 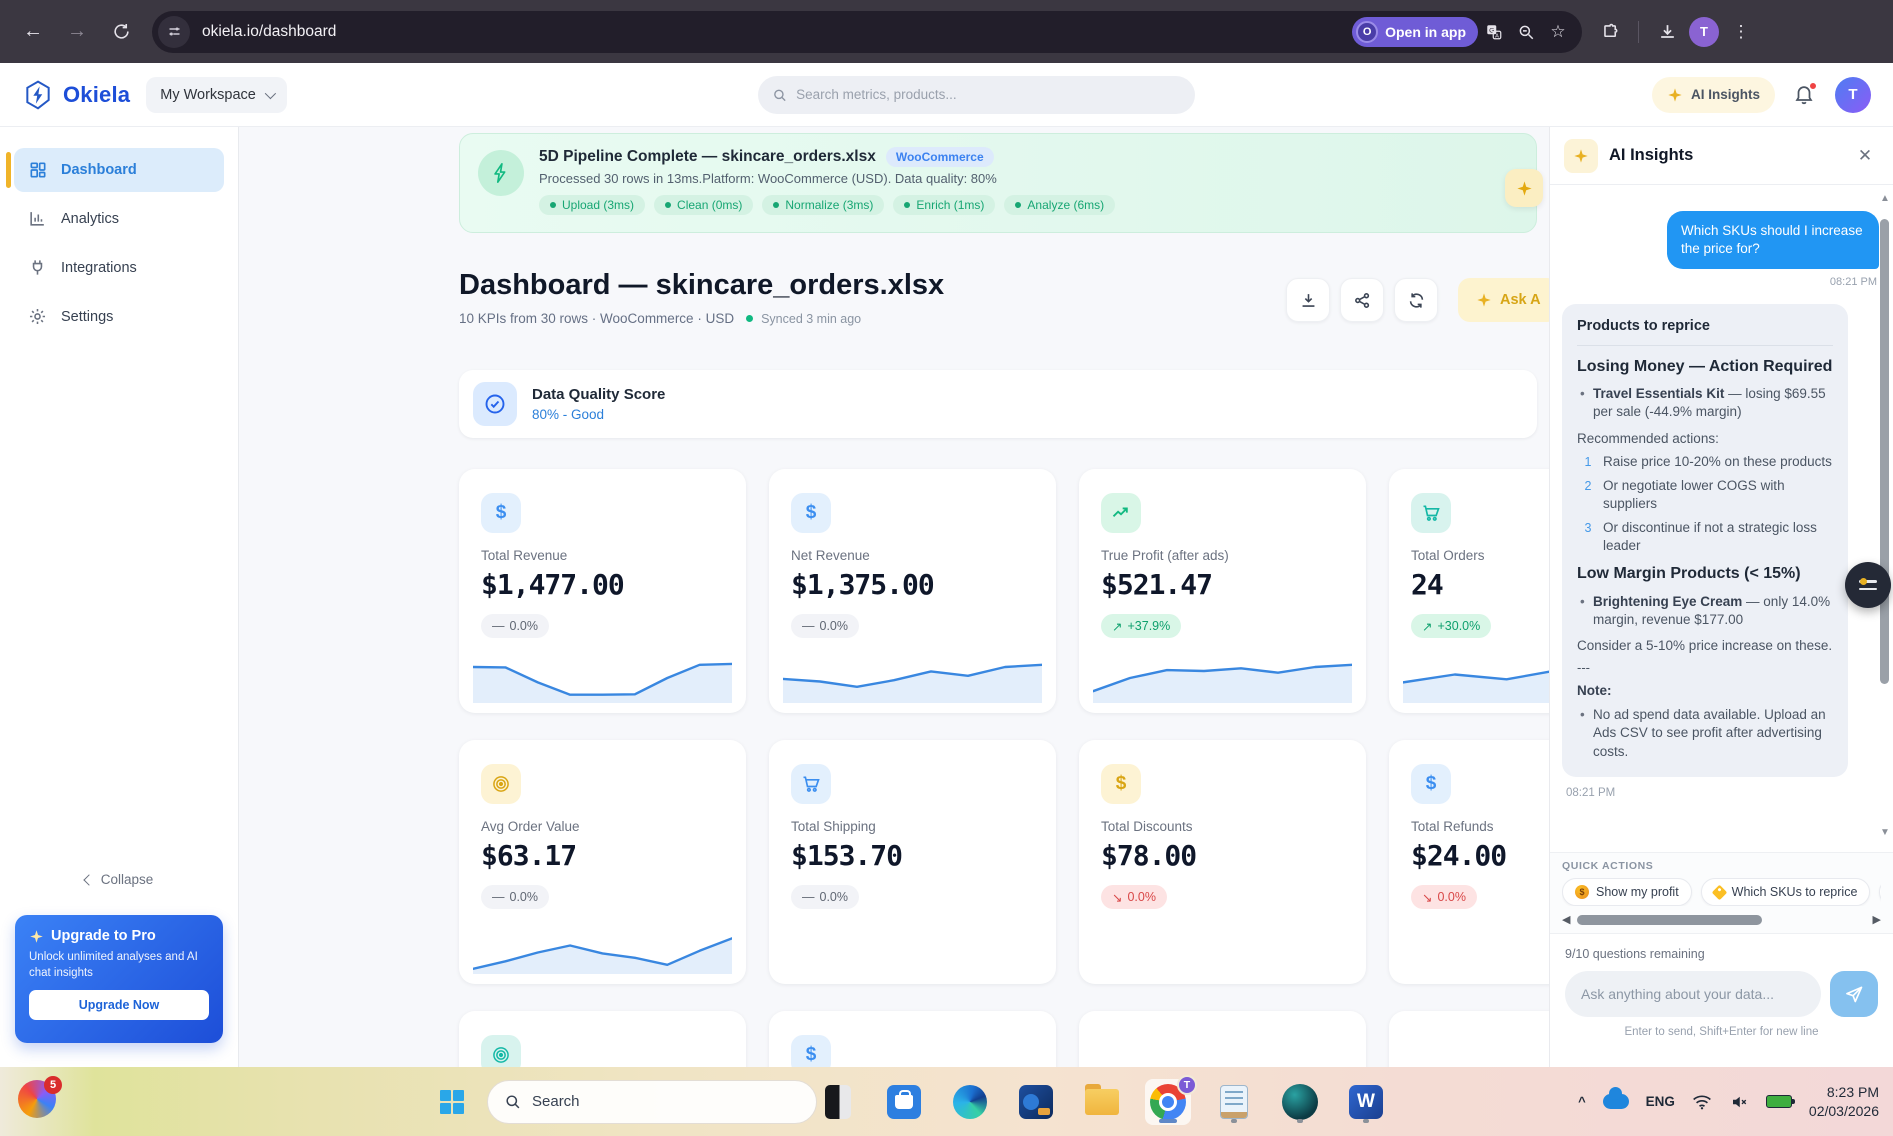 I want to click on collapse-label: Collapse, so click(x=127, y=879).